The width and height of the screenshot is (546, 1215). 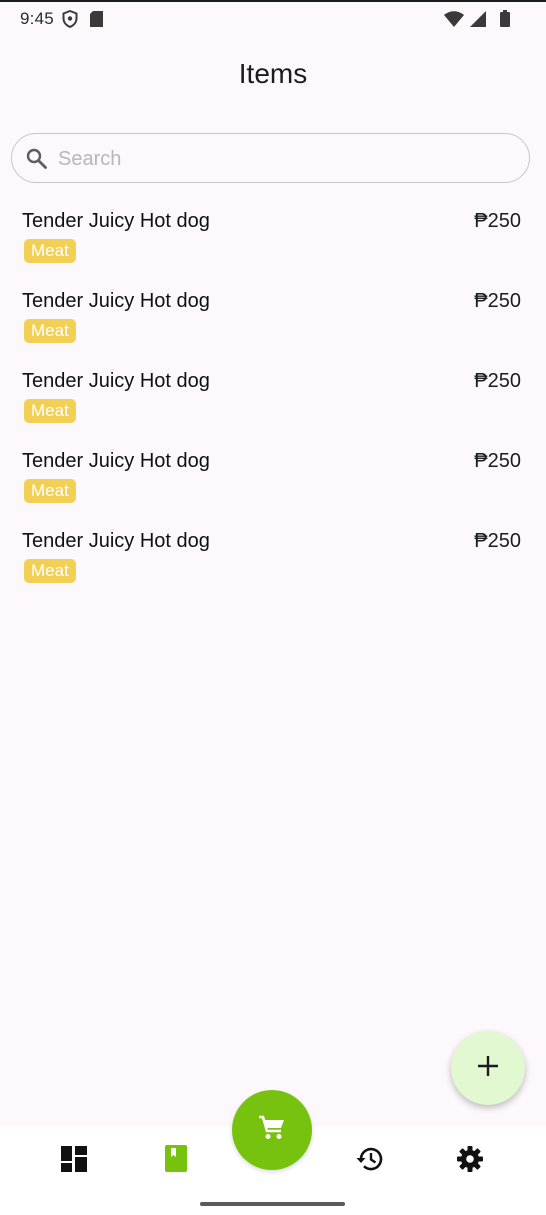 I want to click on nav-items, so click(x=176, y=1161).